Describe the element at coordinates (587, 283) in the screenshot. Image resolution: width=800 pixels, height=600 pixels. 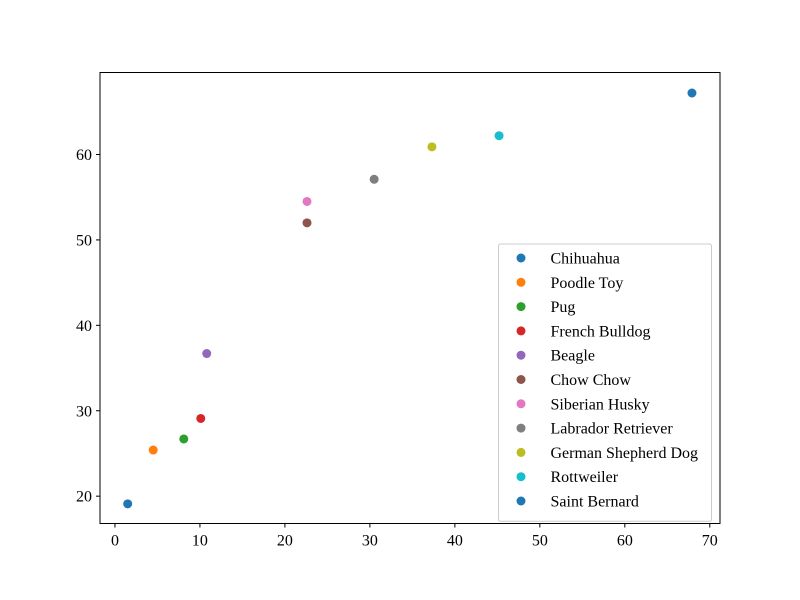
I see `legend-label: Poodle Toy` at that location.